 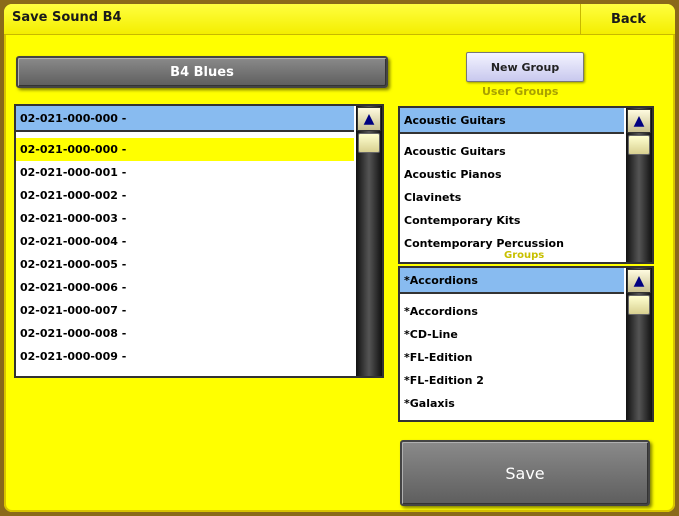 What do you see at coordinates (369, 241) in the screenshot?
I see `sound-list-scrollbar: ▲` at bounding box center [369, 241].